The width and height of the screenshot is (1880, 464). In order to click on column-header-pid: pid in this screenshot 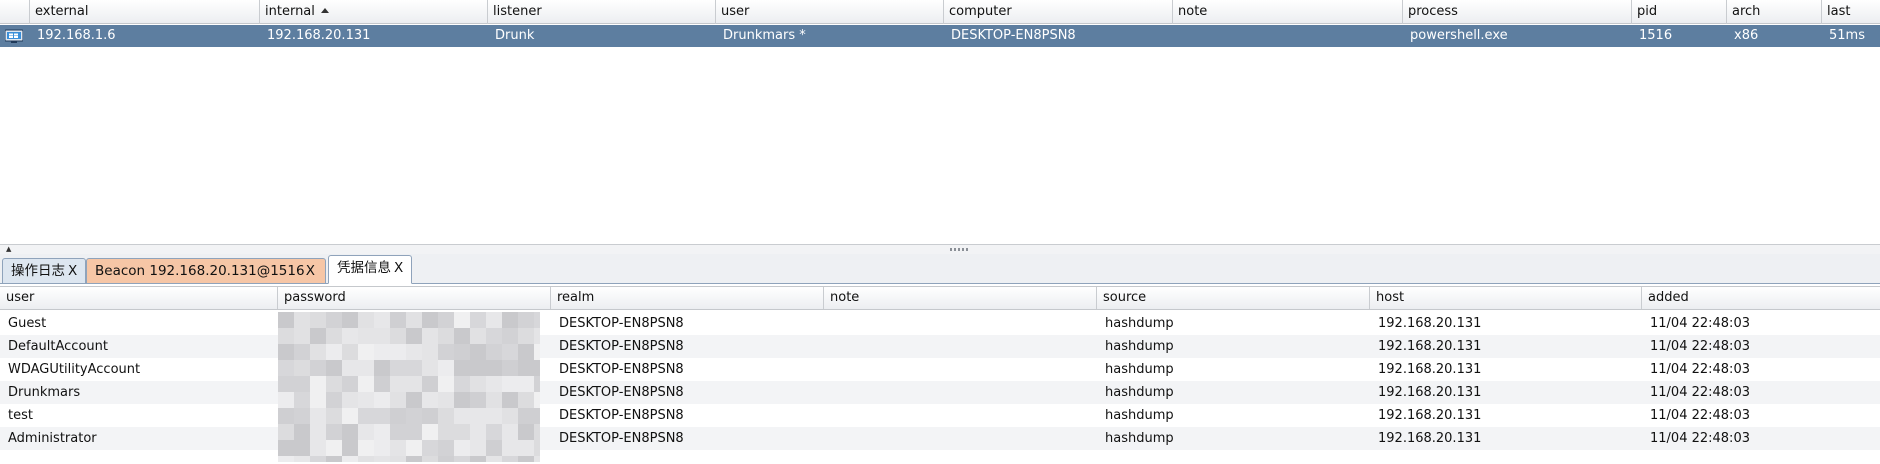, I will do `click(1679, 12)`.